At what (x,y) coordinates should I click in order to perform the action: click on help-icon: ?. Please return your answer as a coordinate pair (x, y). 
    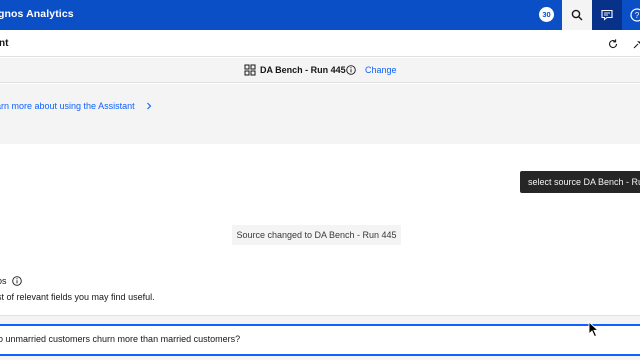
    Looking at the image, I should click on (635, 15).